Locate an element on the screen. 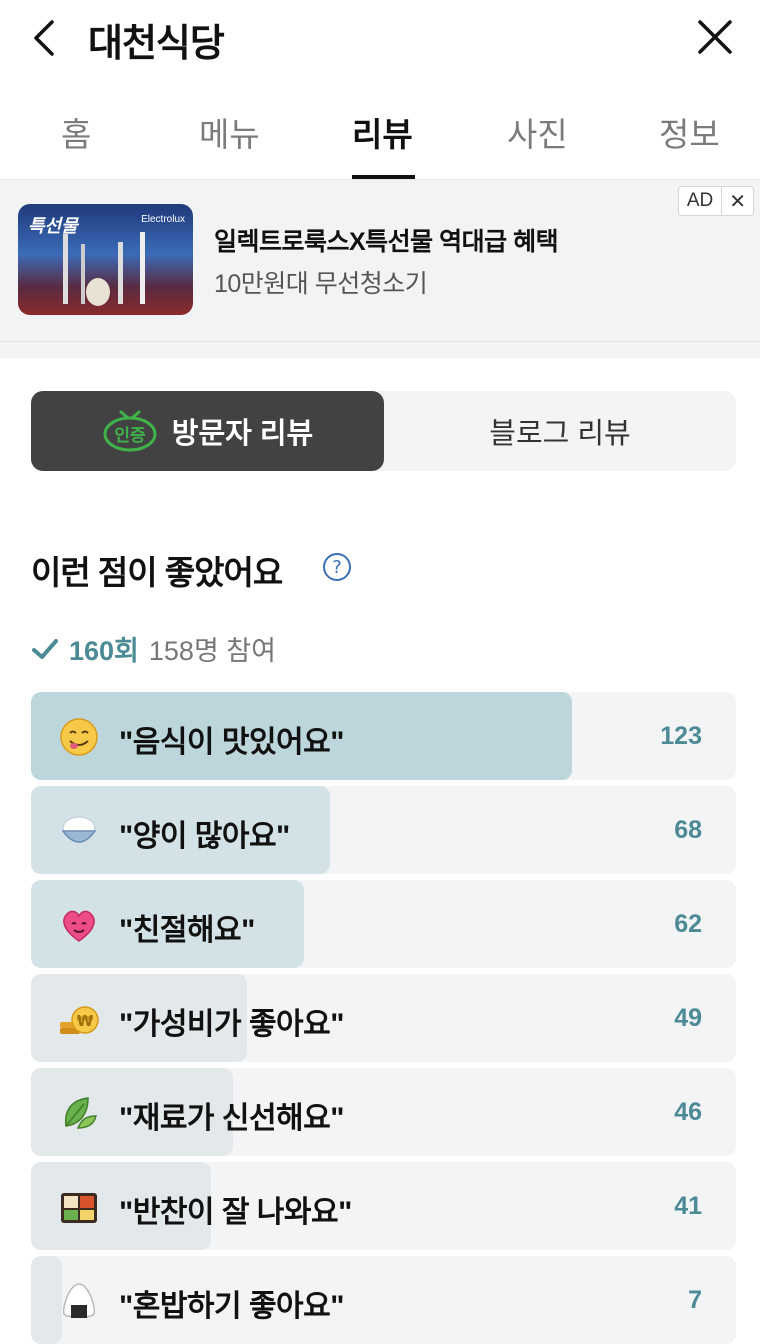 Image resolution: width=760 pixels, height=1344 pixels. keyword-label: "가성비가 좋아요" is located at coordinates (231, 1024).